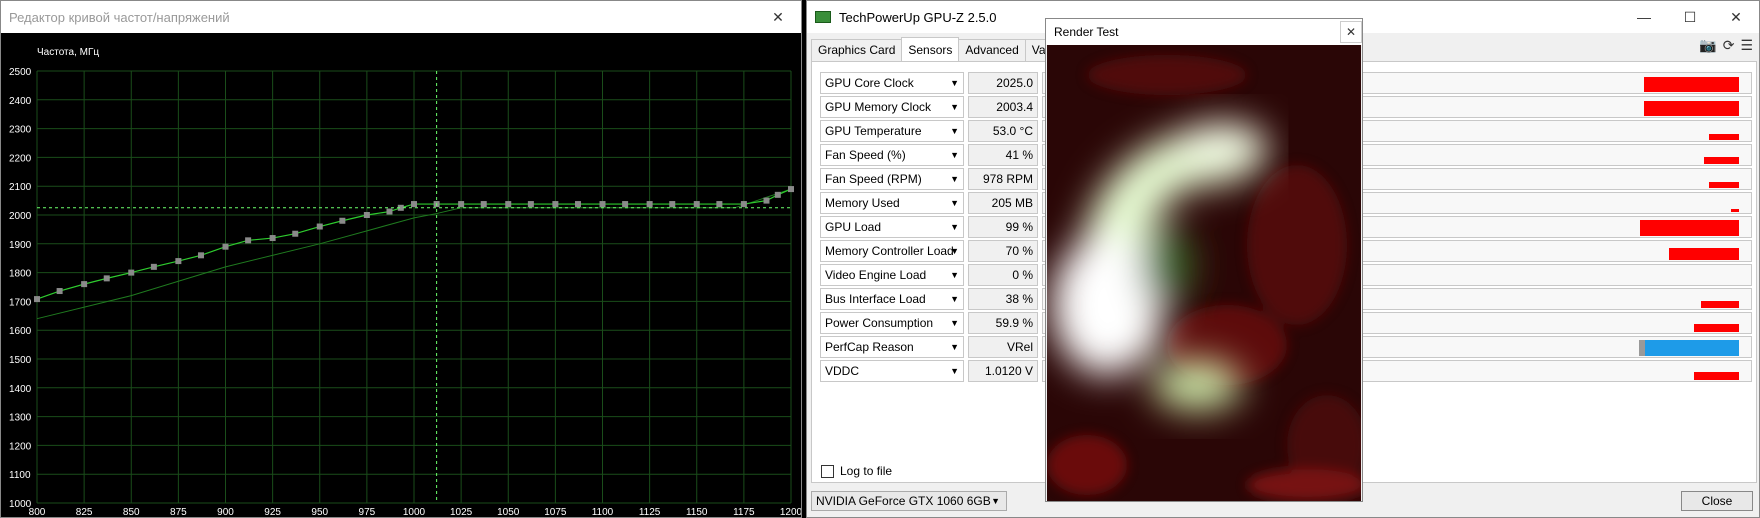  Describe the element at coordinates (650, 512) in the screenshot. I see `x-tick-label: 1125` at that location.